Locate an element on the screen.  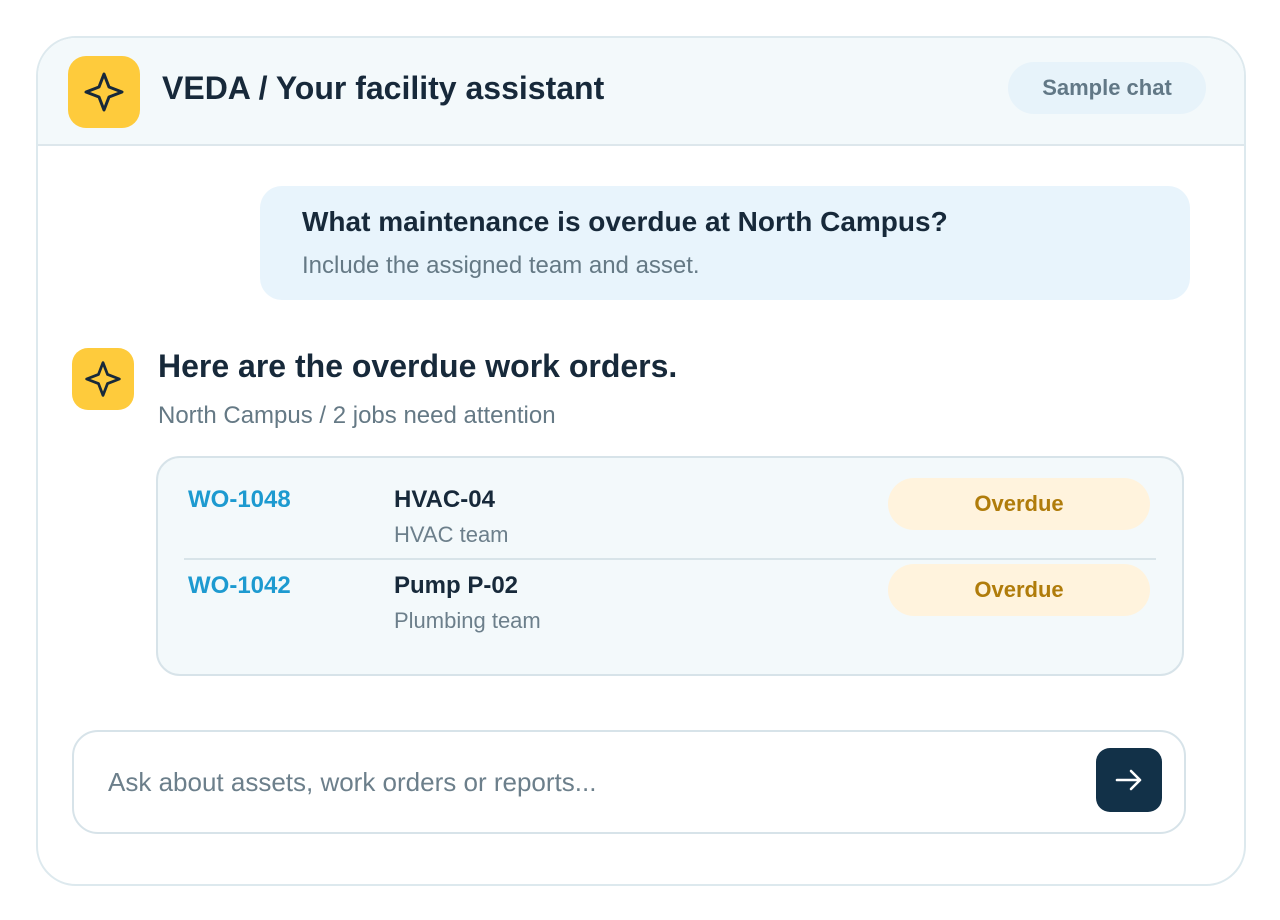
assistant-avatar is located at coordinates (103, 379).